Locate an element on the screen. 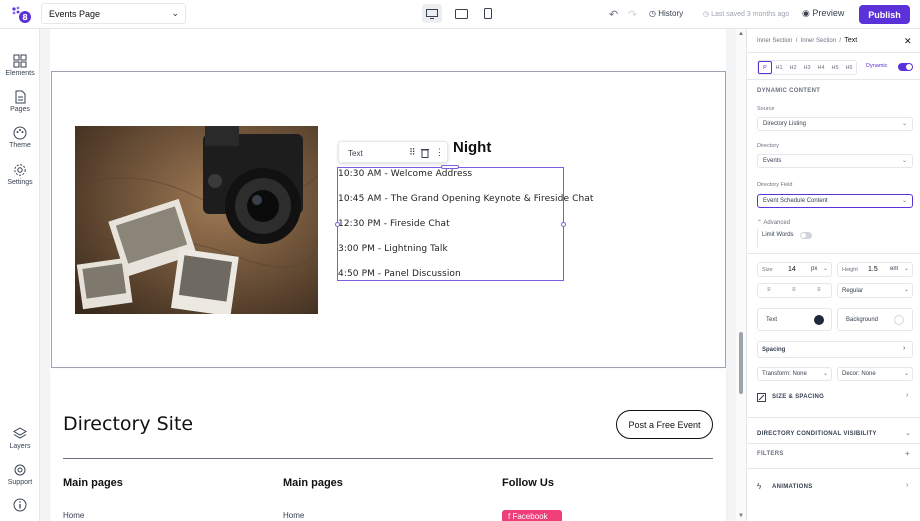 This screenshot has height=521, width=920. spacing-row: Spacing › is located at coordinates (835, 349).